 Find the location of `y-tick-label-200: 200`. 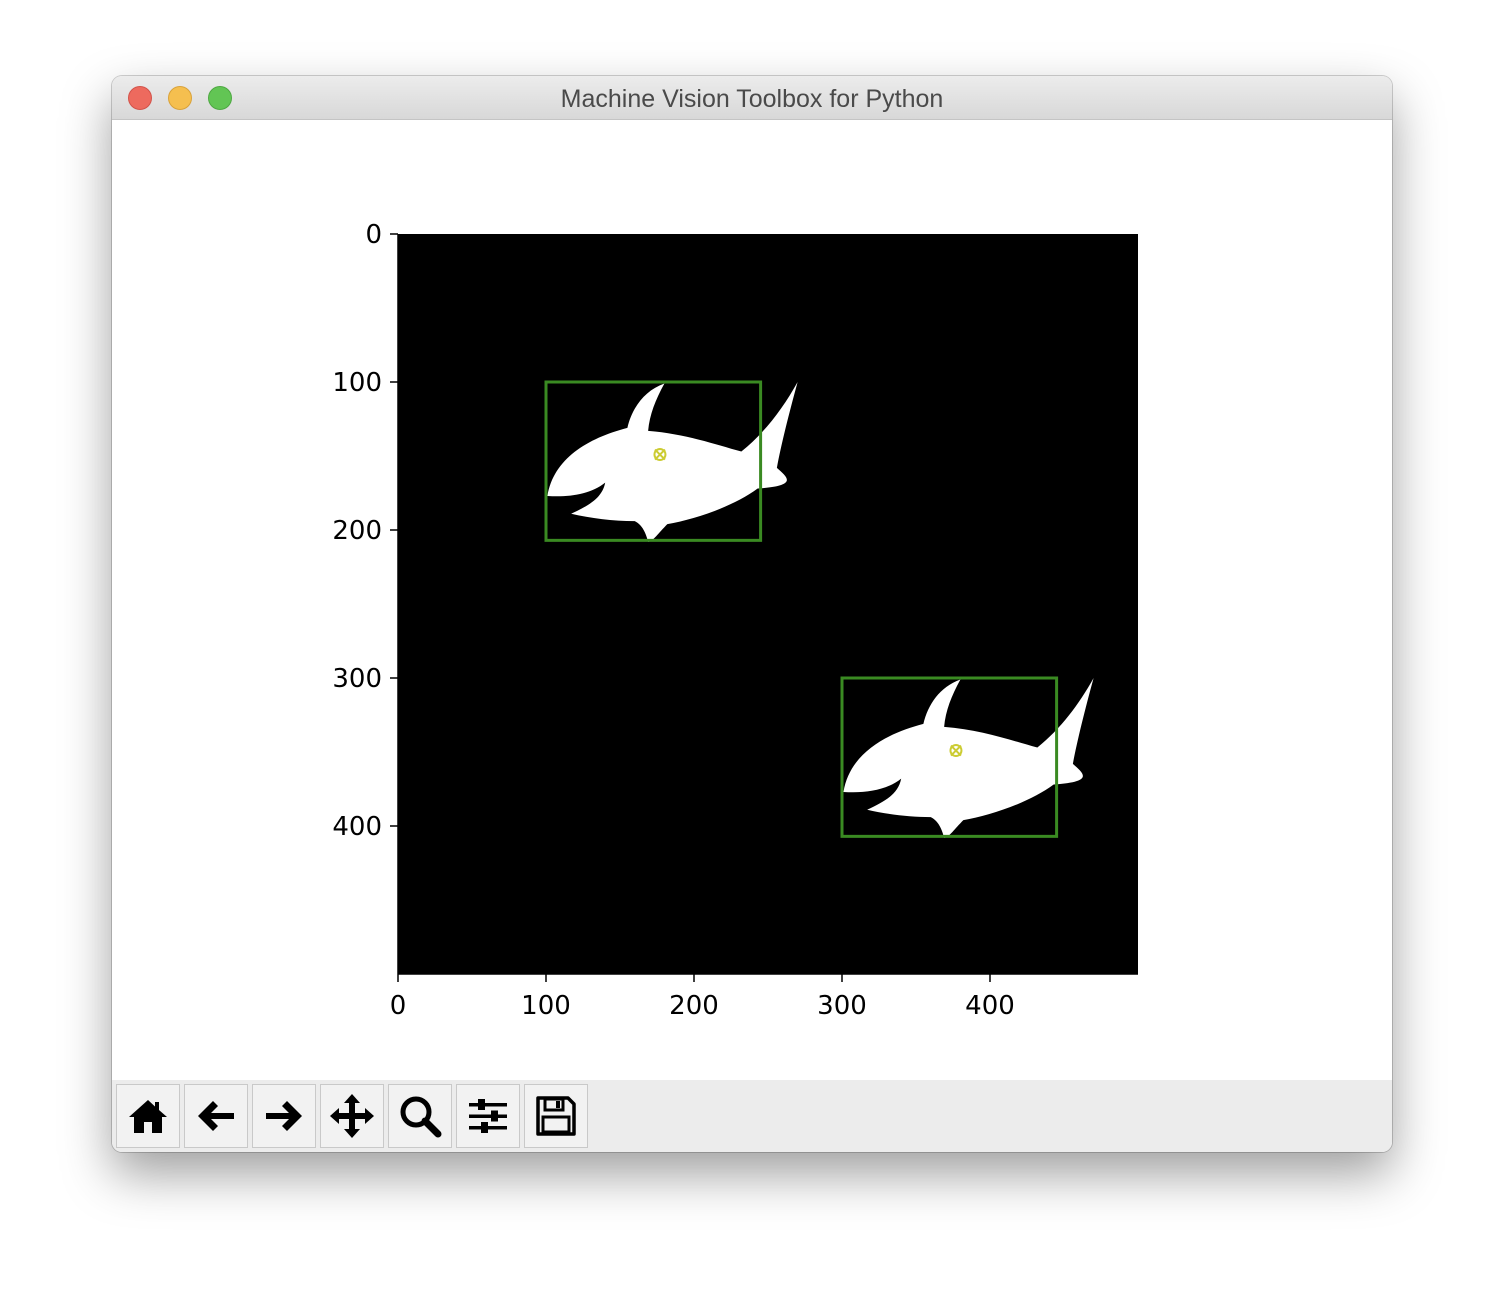

y-tick-label-200: 200 is located at coordinates (357, 531).